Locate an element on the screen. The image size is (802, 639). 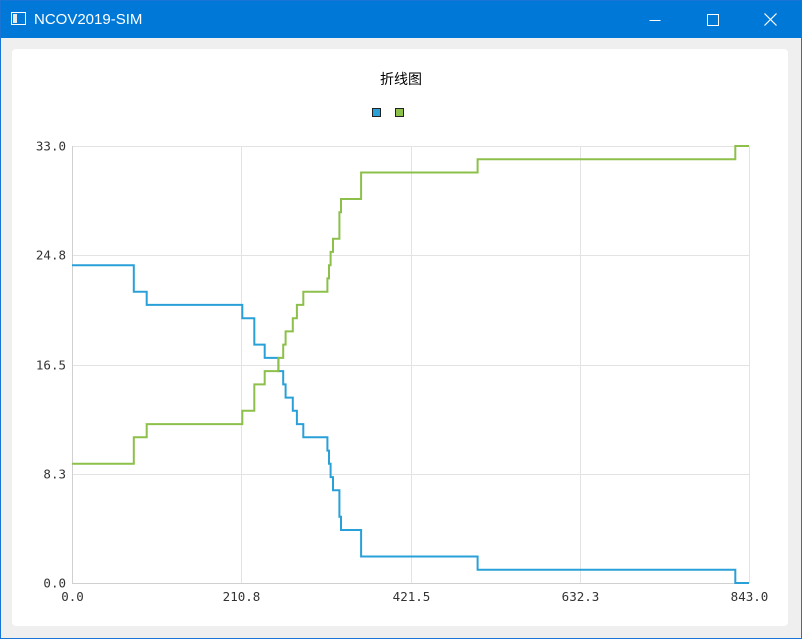
y-tick-label: 8.3 is located at coordinates (54, 474).